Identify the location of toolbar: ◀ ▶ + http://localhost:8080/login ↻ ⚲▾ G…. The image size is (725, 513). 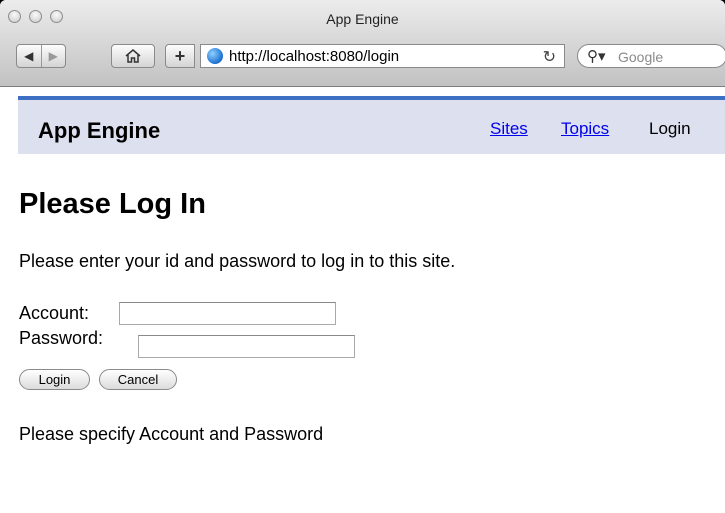
(362, 59).